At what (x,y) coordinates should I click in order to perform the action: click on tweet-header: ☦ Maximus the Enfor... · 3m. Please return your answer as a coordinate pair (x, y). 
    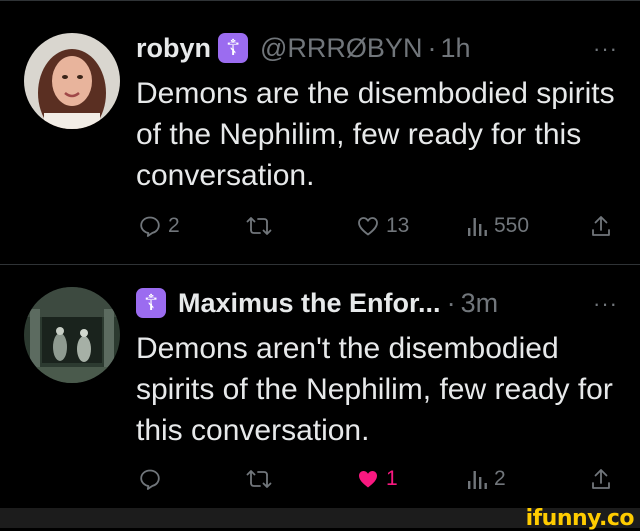
    Looking at the image, I should click on (317, 303).